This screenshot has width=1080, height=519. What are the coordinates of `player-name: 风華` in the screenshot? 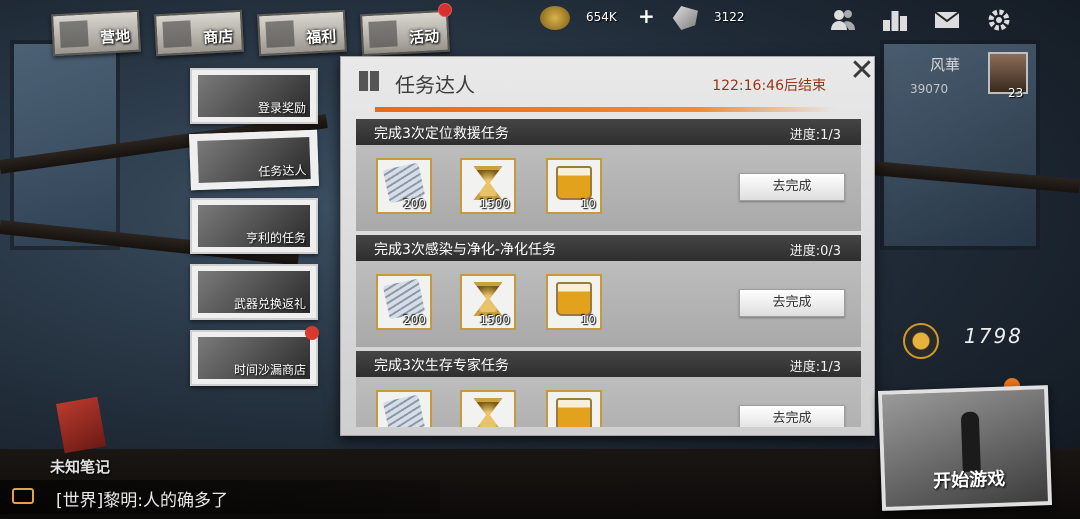 It's located at (945, 65).